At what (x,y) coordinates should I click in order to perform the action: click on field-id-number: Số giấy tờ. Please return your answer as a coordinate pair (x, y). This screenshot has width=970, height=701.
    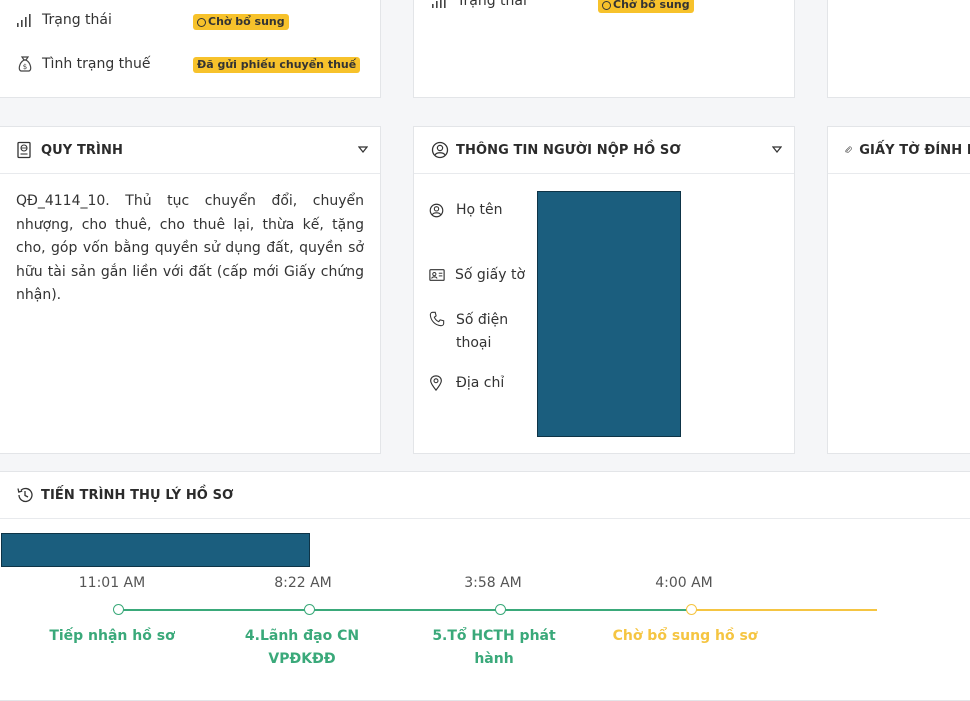
    Looking at the image, I should click on (477, 275).